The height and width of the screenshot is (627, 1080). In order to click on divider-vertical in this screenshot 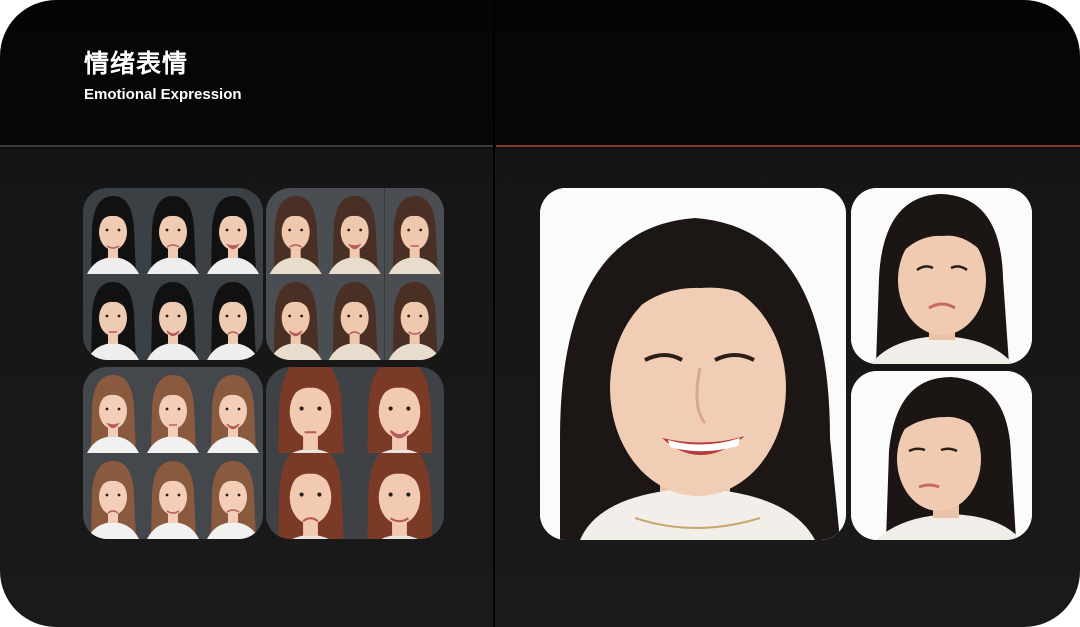, I will do `click(494, 313)`.